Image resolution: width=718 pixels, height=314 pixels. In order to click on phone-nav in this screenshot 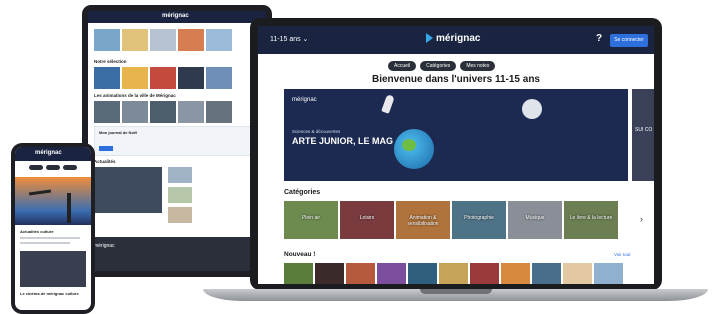, I will do `click(53, 167)`.